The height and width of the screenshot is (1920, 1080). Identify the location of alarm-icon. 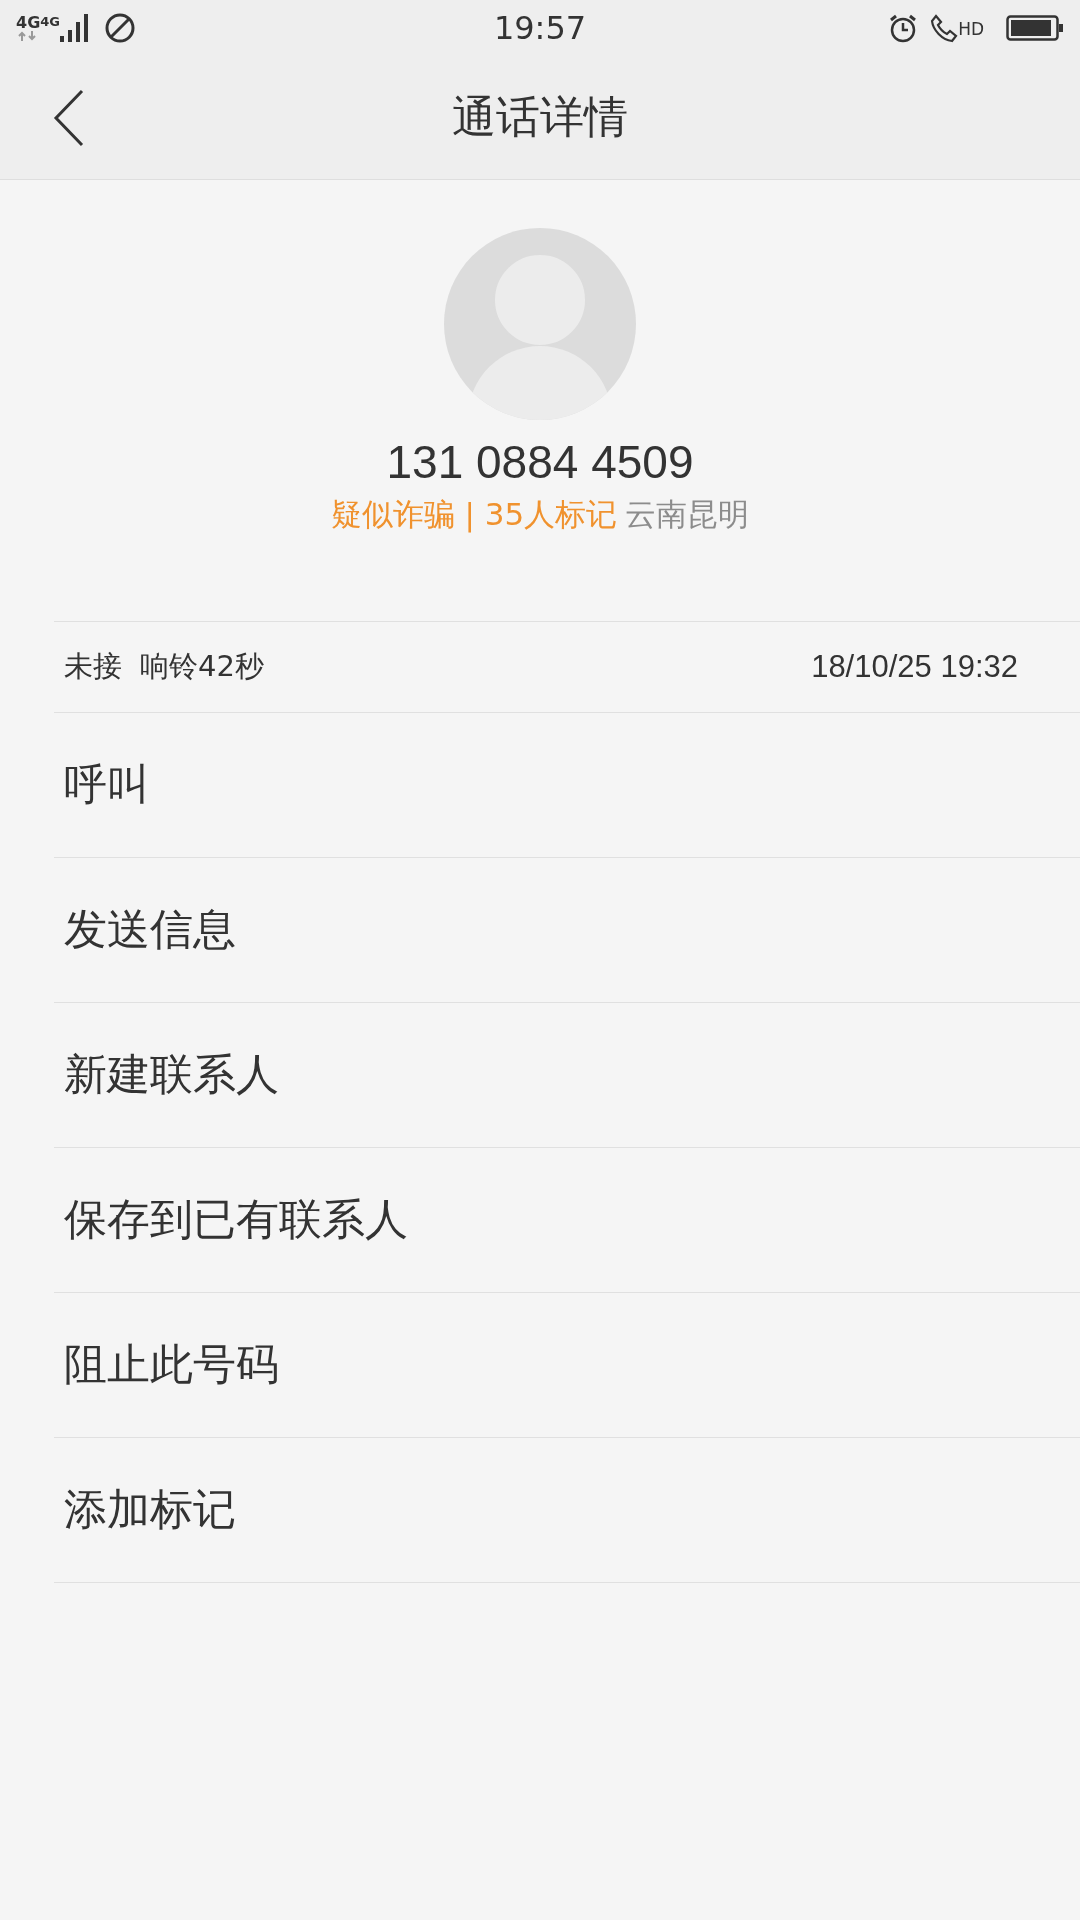
(903, 28).